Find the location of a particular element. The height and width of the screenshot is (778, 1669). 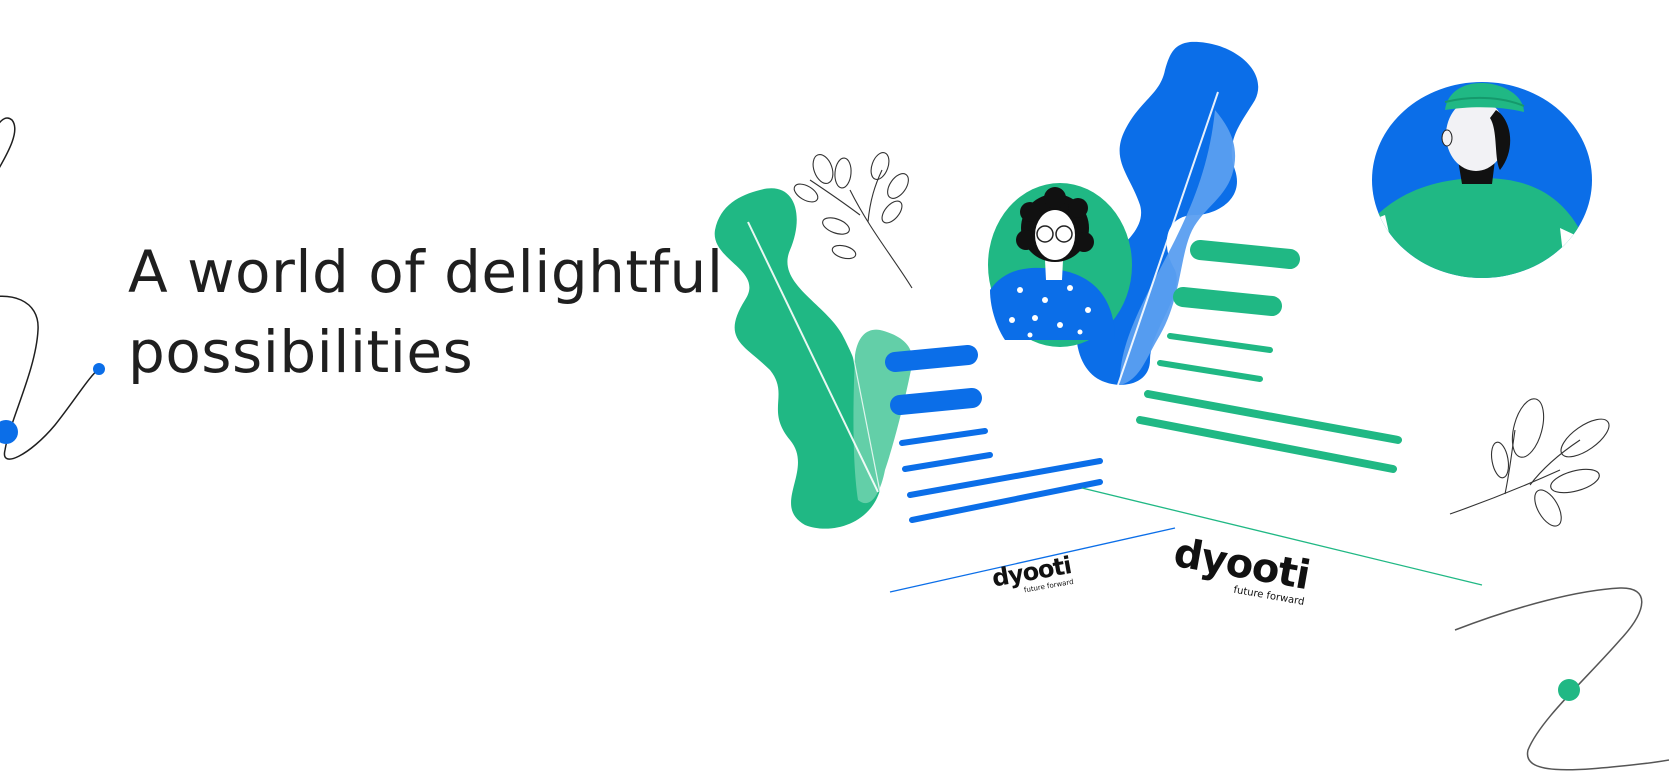

person-curly-hair-avatar is located at coordinates (1060, 265).